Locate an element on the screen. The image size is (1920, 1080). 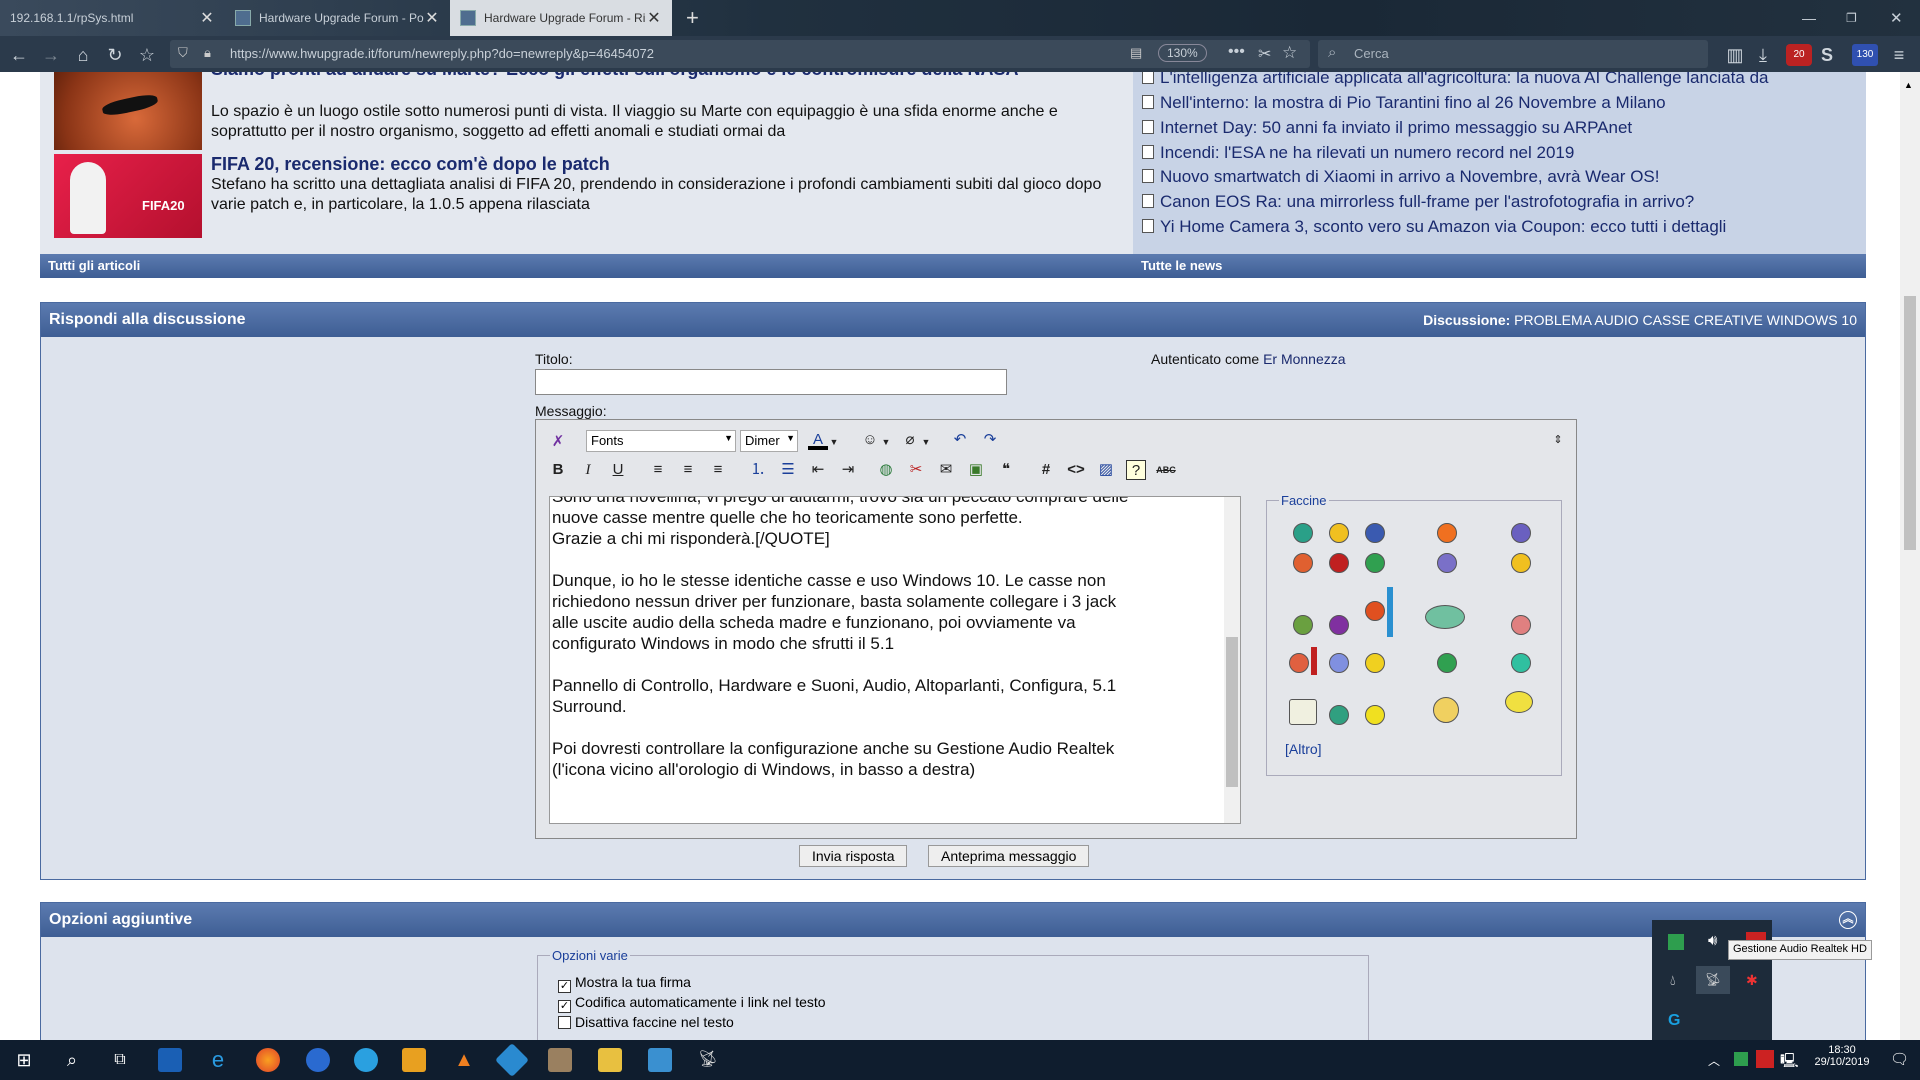
insert-image-icon: ▣ is located at coordinates (976, 470).